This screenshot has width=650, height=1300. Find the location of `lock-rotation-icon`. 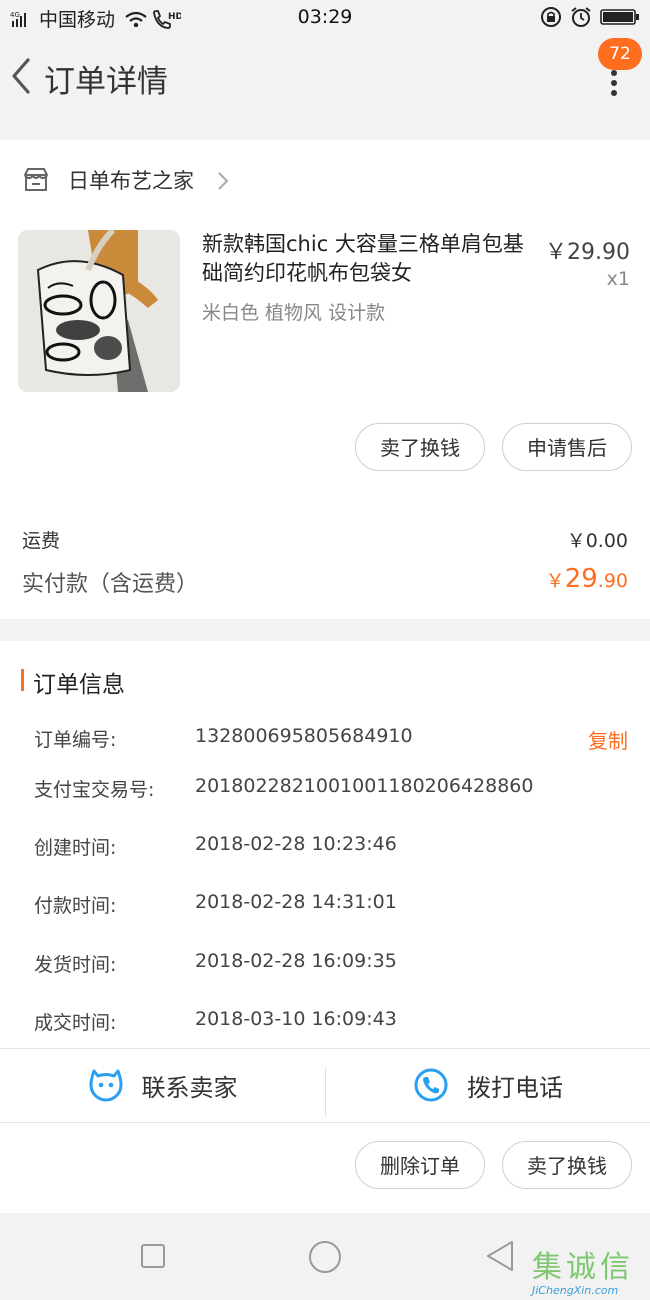

lock-rotation-icon is located at coordinates (551, 17).